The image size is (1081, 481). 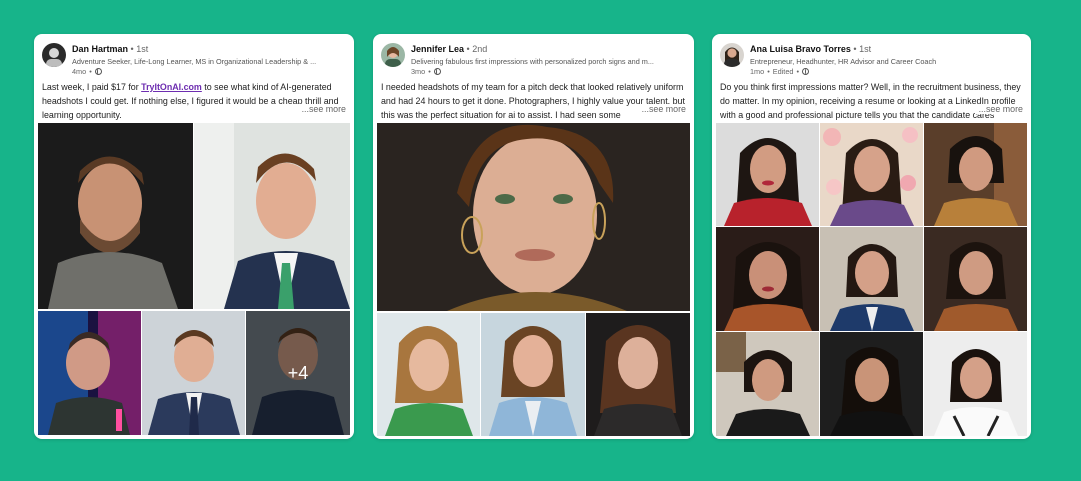 I want to click on author-name: Ana Luisa Bravo Torres, so click(x=800, y=49).